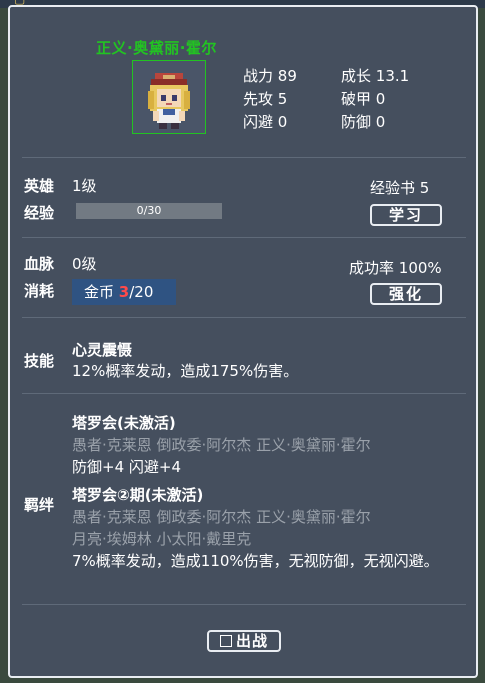 Image resolution: width=485 pixels, height=683 pixels. Describe the element at coordinates (102, 350) in the screenshot. I see `skill-name: 心灵震慑` at that location.